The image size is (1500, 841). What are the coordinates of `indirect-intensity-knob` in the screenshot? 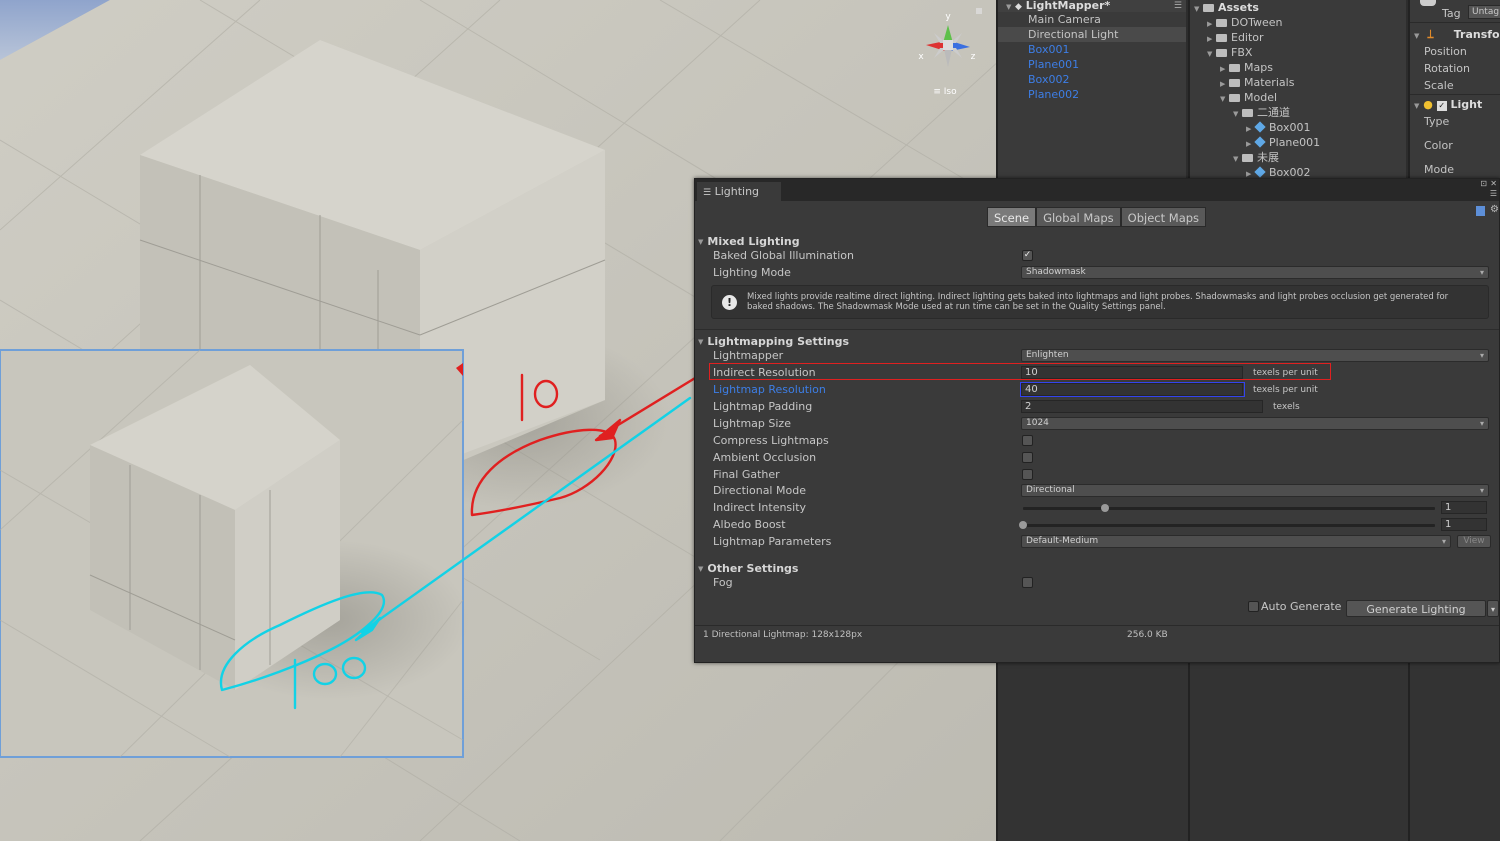 It's located at (1105, 508).